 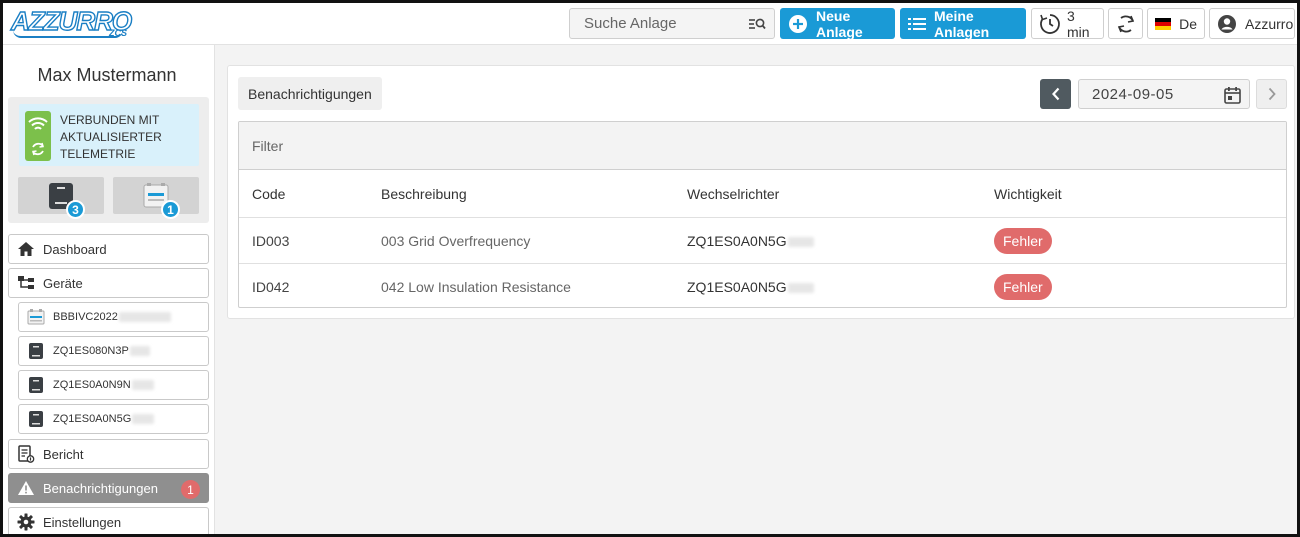 I want to click on nav-dashboard-label: Dashboard, so click(x=75, y=249).